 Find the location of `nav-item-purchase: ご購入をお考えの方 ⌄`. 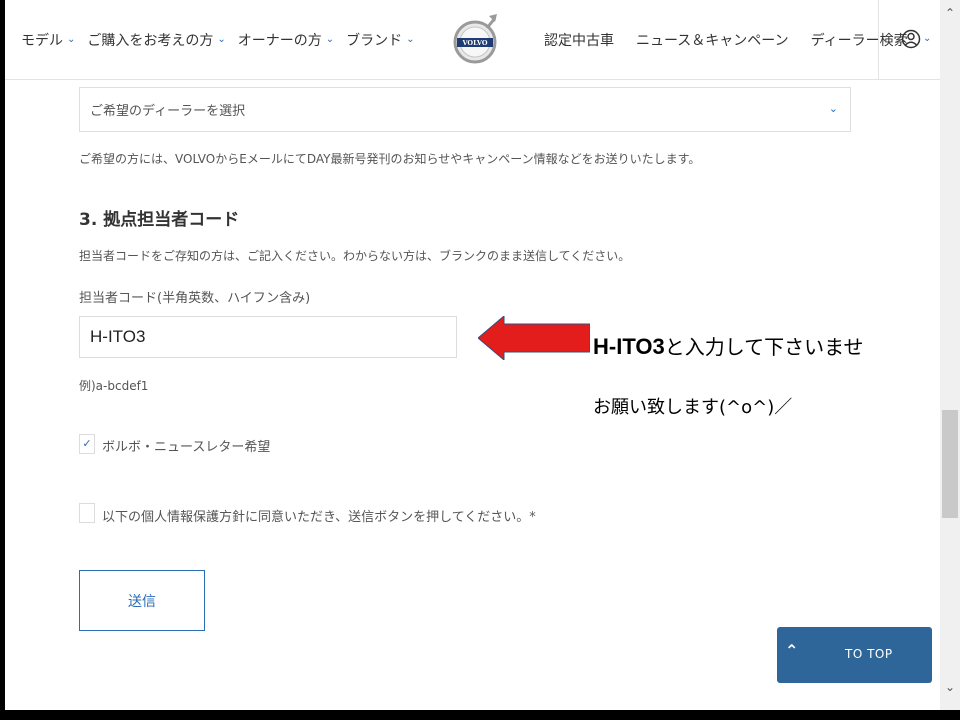

nav-item-purchase: ご購入をお考えの方 ⌄ is located at coordinates (156, 40).